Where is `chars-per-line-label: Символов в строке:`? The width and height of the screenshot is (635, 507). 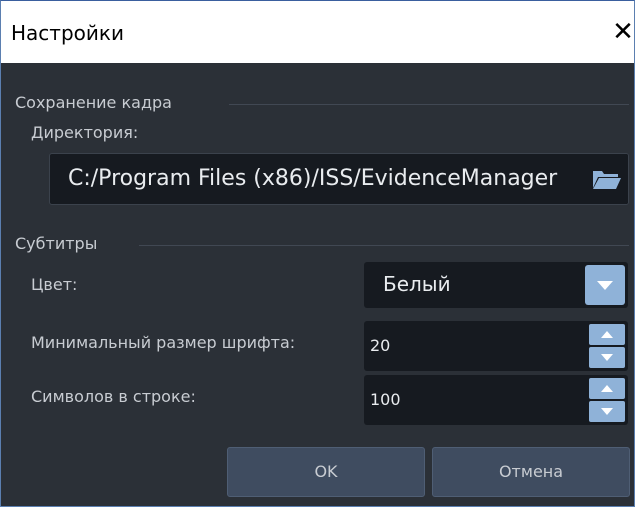 chars-per-line-label: Символов в строке: is located at coordinates (113, 396).